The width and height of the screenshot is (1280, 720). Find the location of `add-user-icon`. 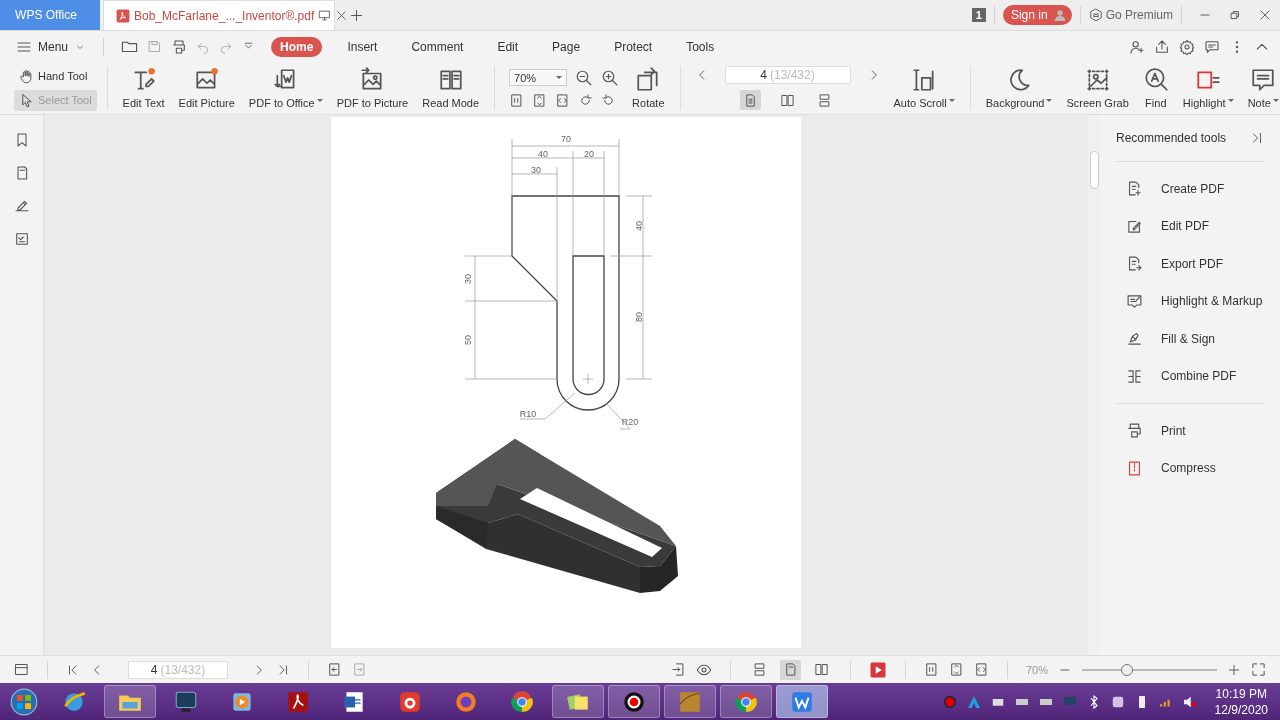

add-user-icon is located at coordinates (1137, 46).